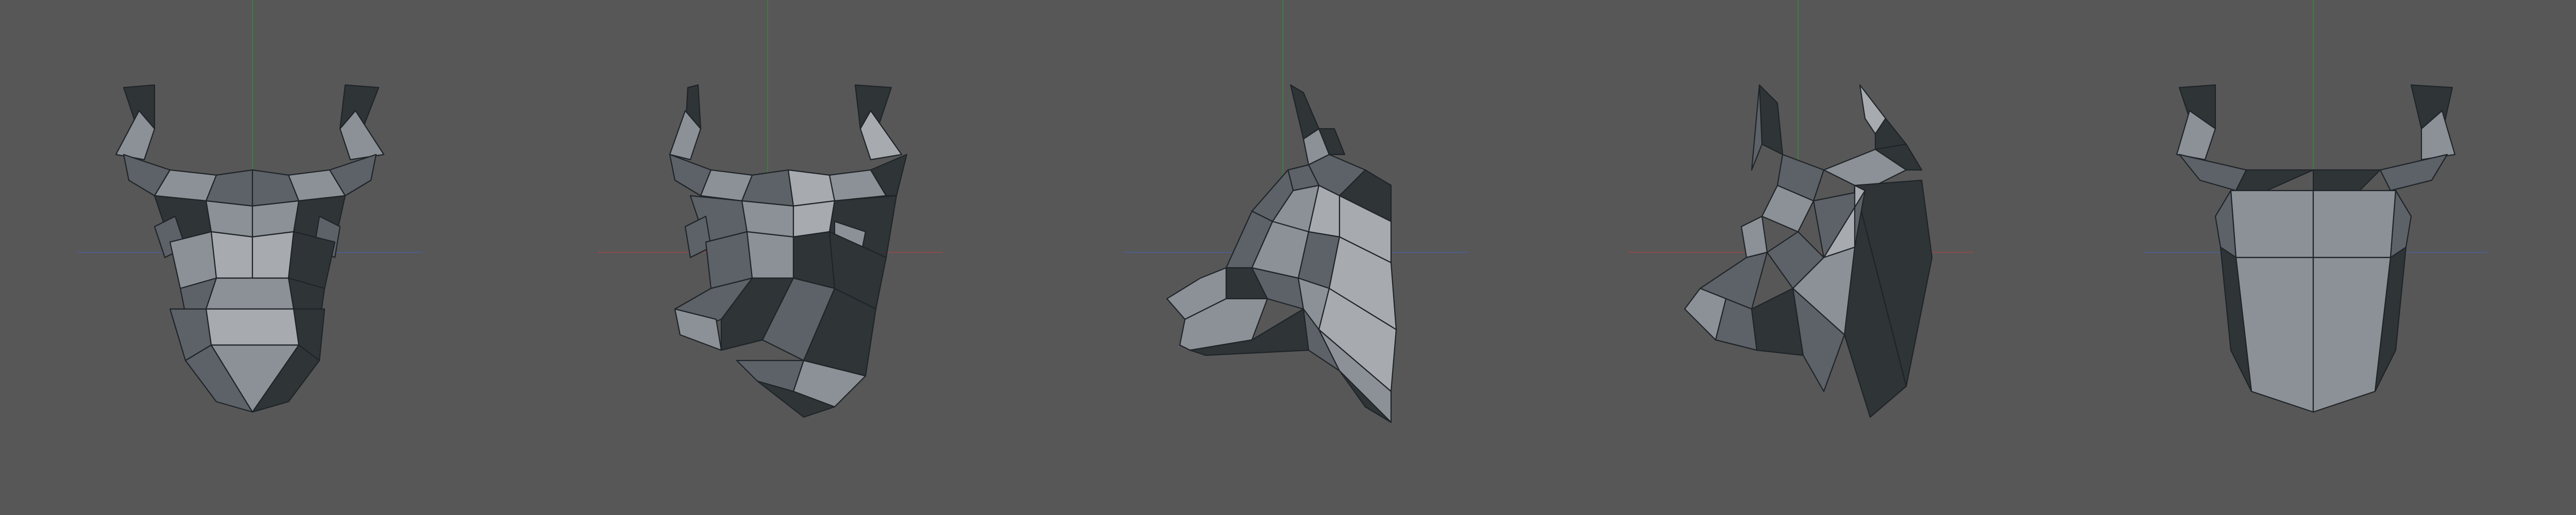  I want to click on bull-head-three-quarter-view, so click(788, 251).